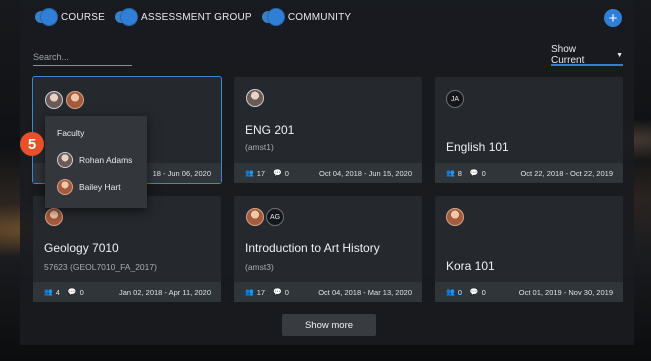  I want to click on members-count: 👥 4, so click(52, 292).